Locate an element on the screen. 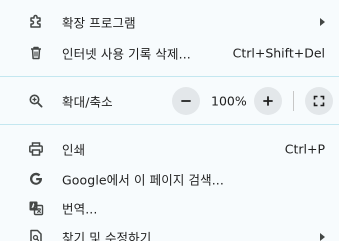 Image resolution: width=339 pixels, height=241 pixels. zoom-icon is located at coordinates (36, 101).